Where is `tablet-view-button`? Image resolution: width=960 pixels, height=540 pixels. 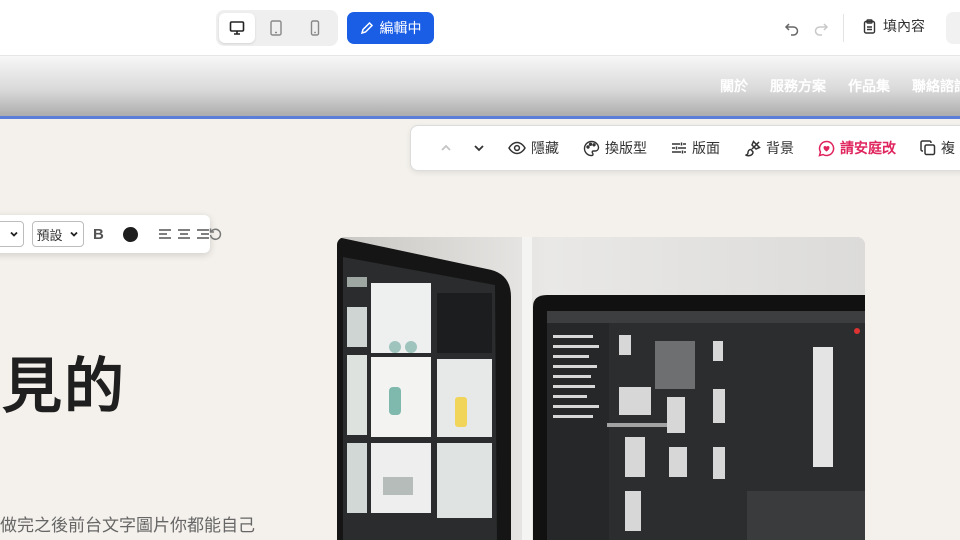
tablet-view-button is located at coordinates (276, 28).